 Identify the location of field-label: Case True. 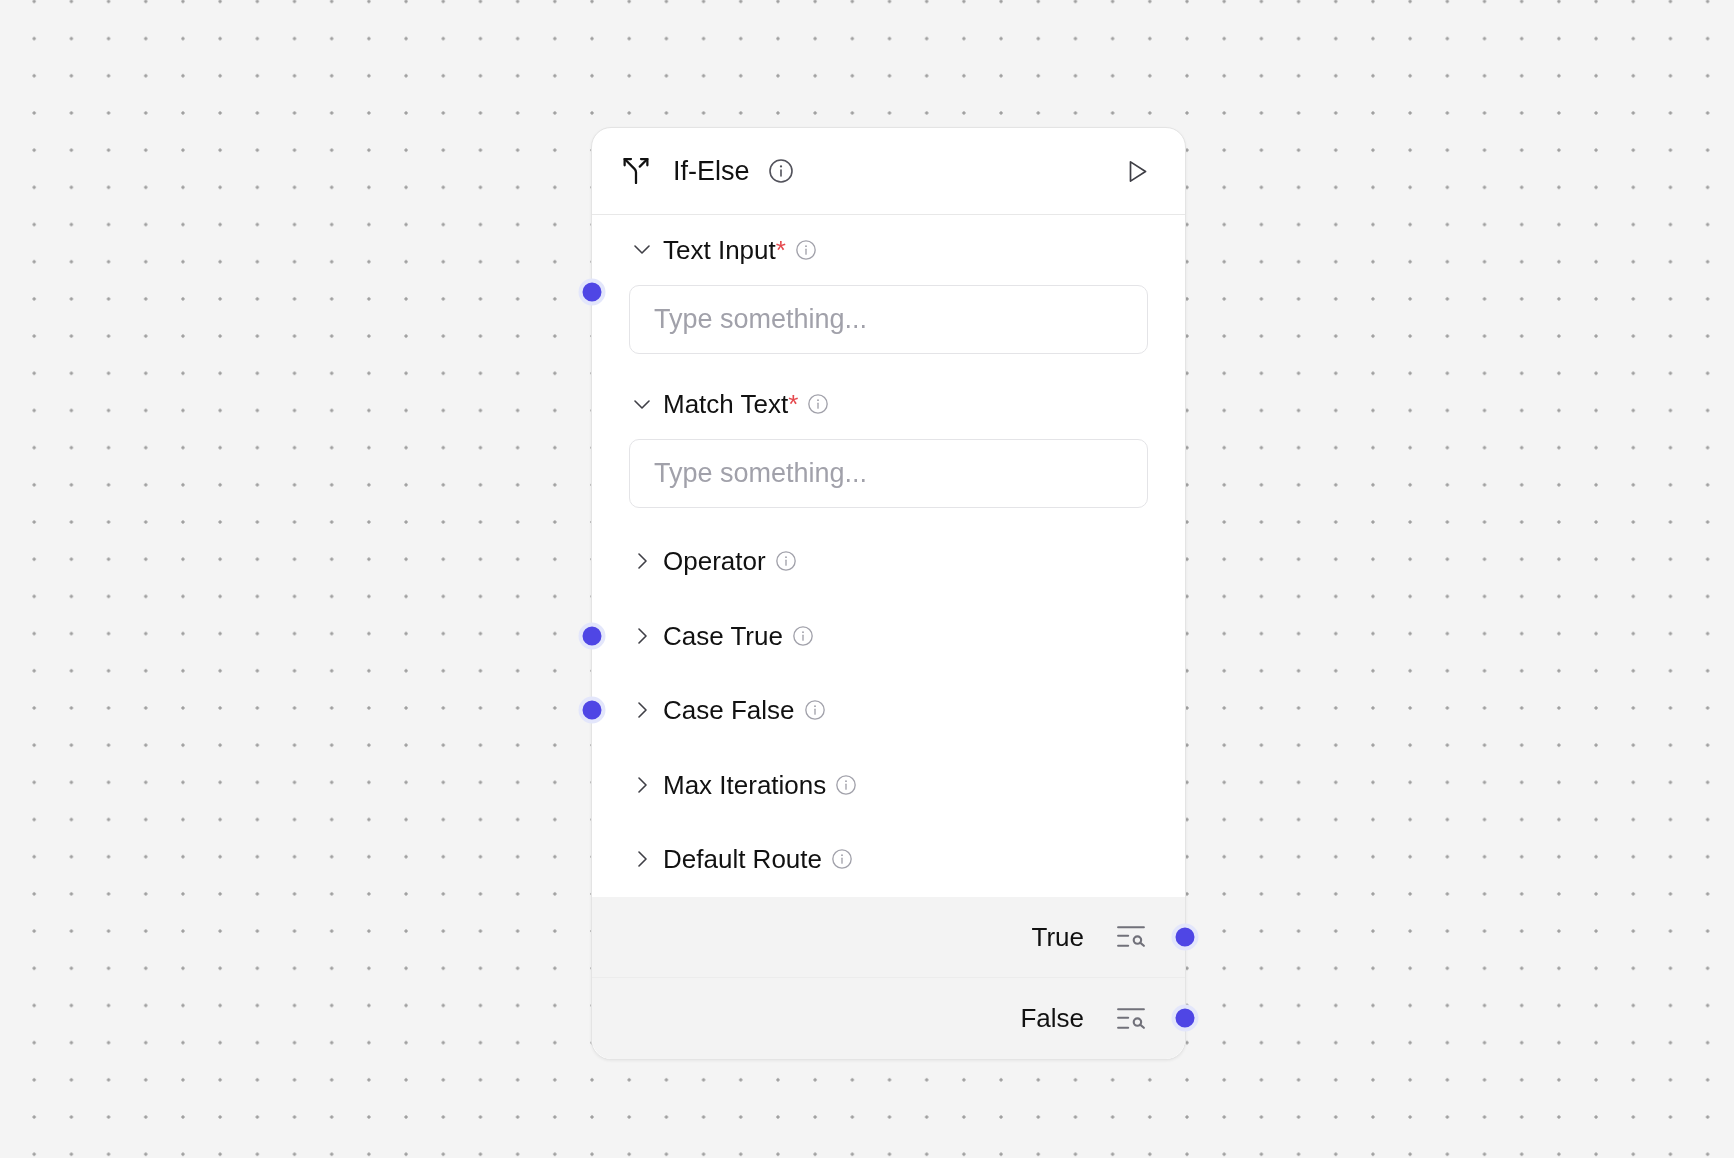
(723, 635).